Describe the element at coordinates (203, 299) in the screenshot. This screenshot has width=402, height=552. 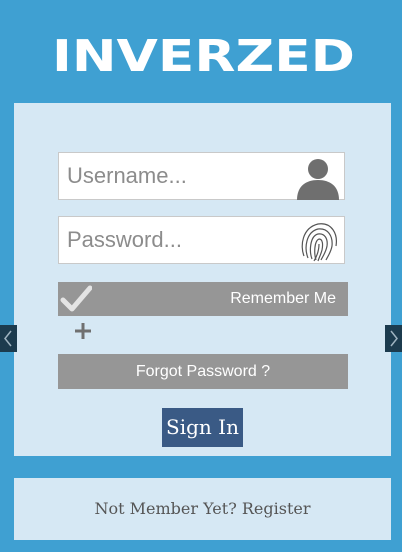
I see `remember-me-toggle: Remember Me` at that location.